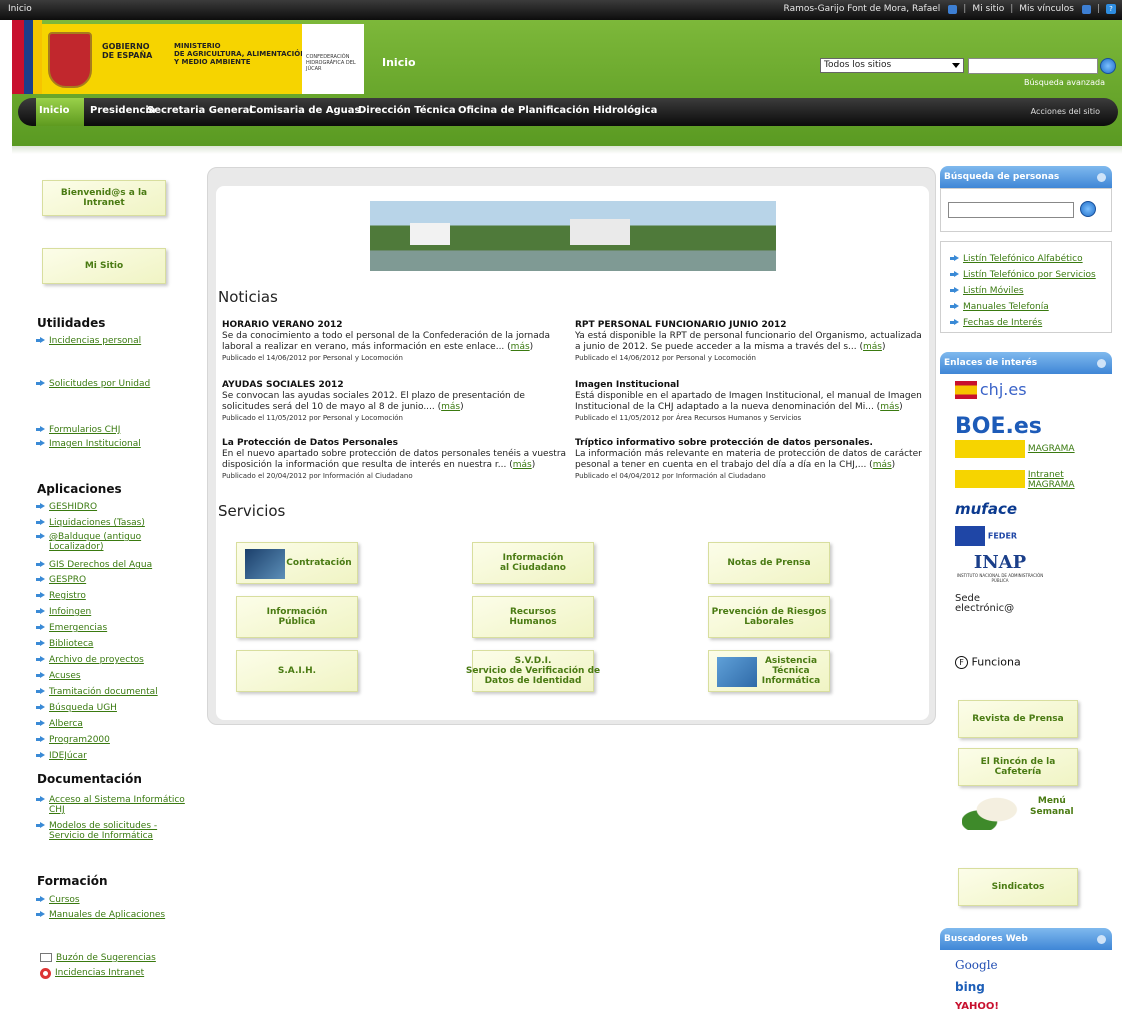 The image size is (1122, 1032). Describe the element at coordinates (1018, 767) in the screenshot. I see `cafeteria-button: El Rincón de la Cafetería` at that location.